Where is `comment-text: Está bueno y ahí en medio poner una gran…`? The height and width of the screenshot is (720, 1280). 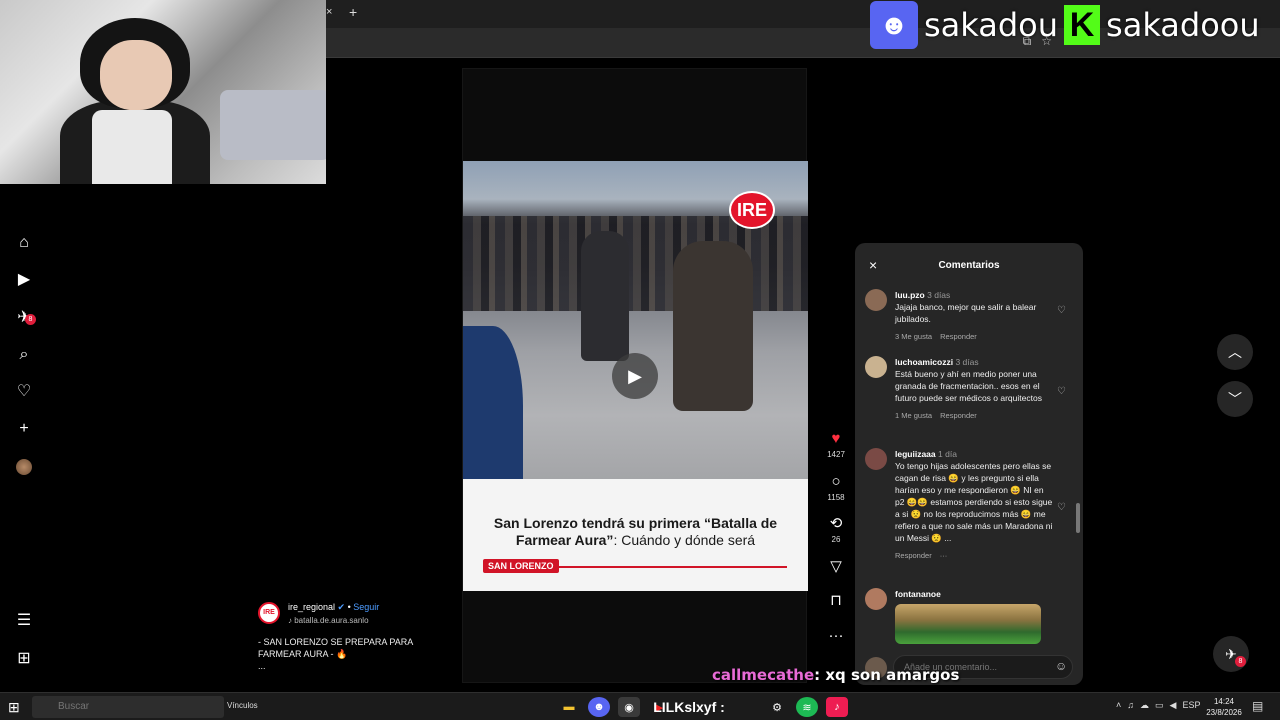 comment-text: Está bueno y ahí en medio poner una gran… is located at coordinates (968, 386).